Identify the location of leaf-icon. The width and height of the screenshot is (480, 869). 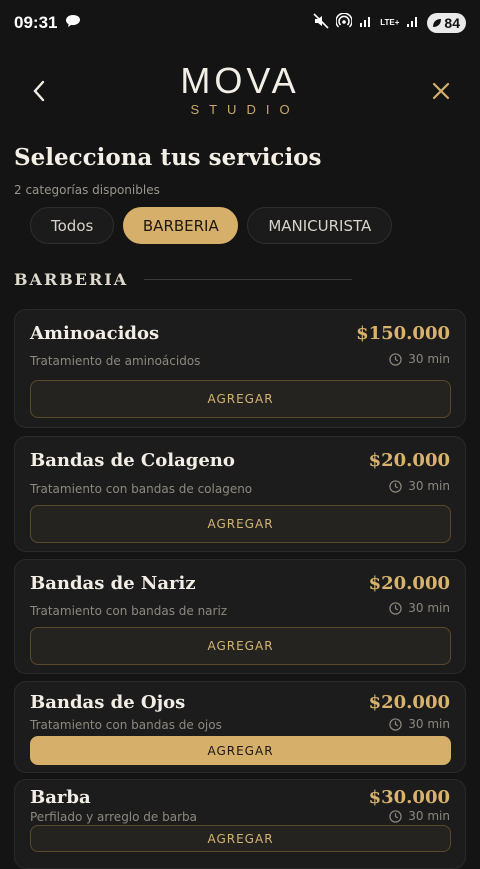
(437, 23).